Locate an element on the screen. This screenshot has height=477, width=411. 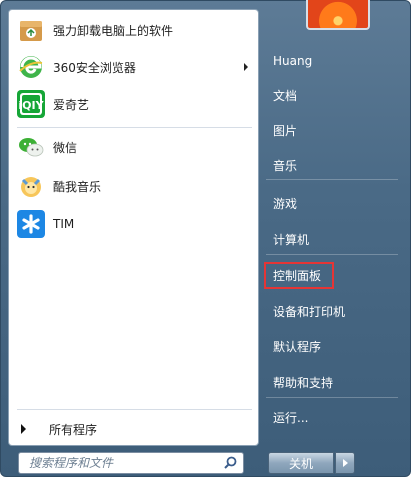
kuwo-music-icon is located at coordinates (31, 186).